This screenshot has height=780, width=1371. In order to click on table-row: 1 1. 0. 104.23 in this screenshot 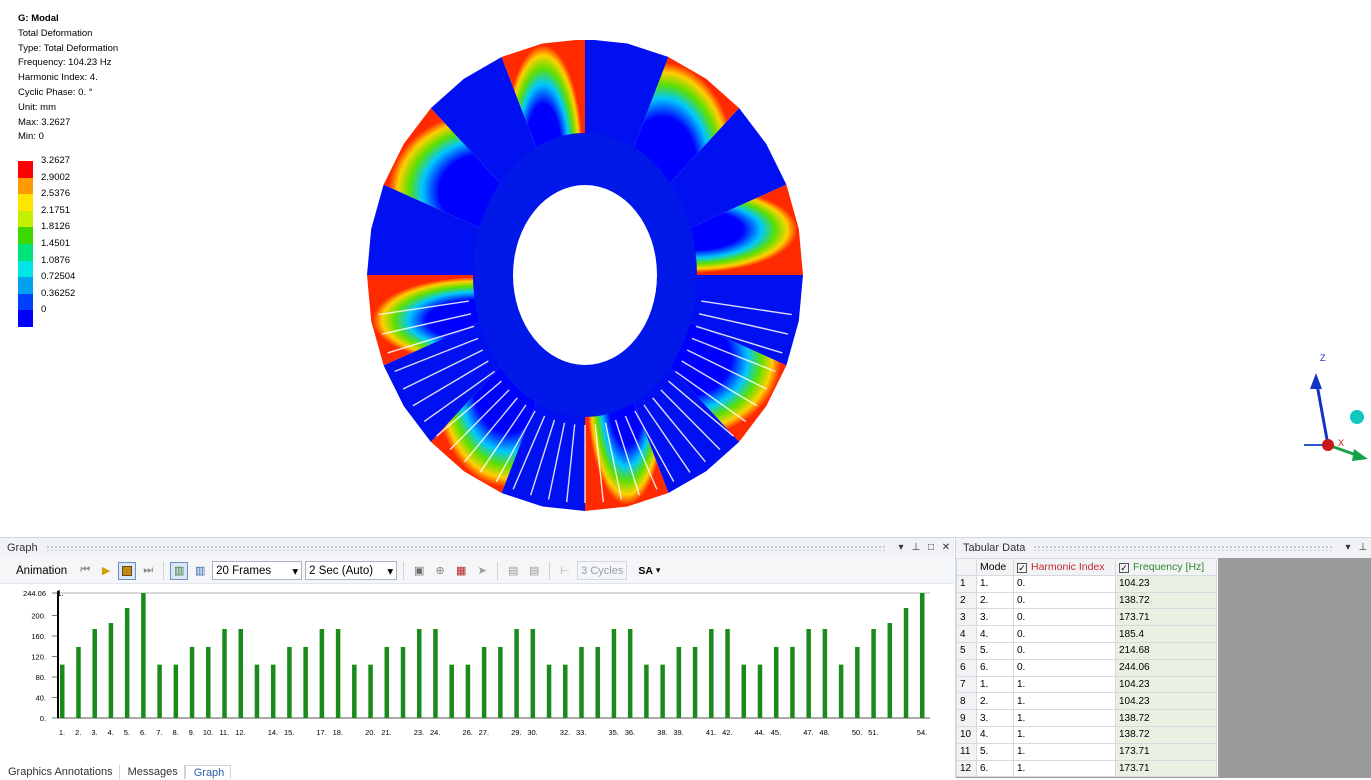, I will do `click(1086, 583)`.